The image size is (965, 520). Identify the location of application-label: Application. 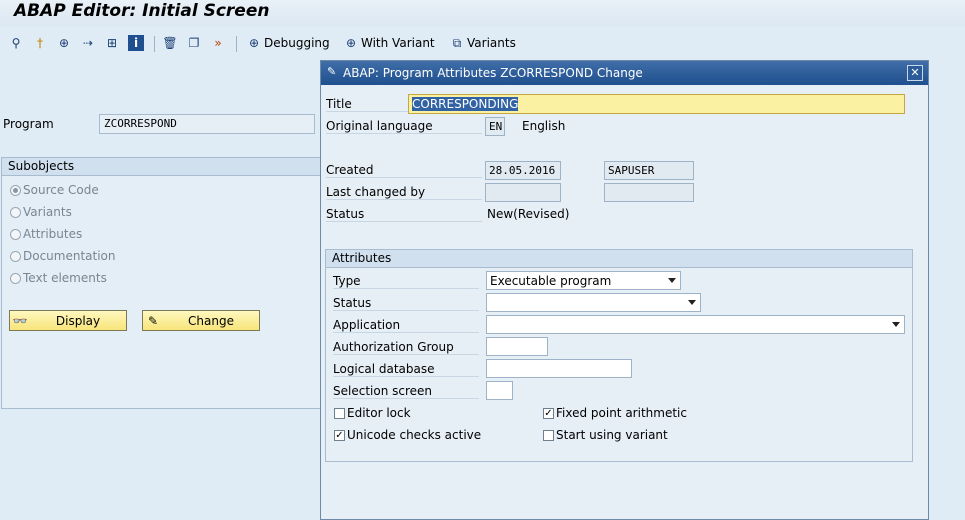
(406, 325).